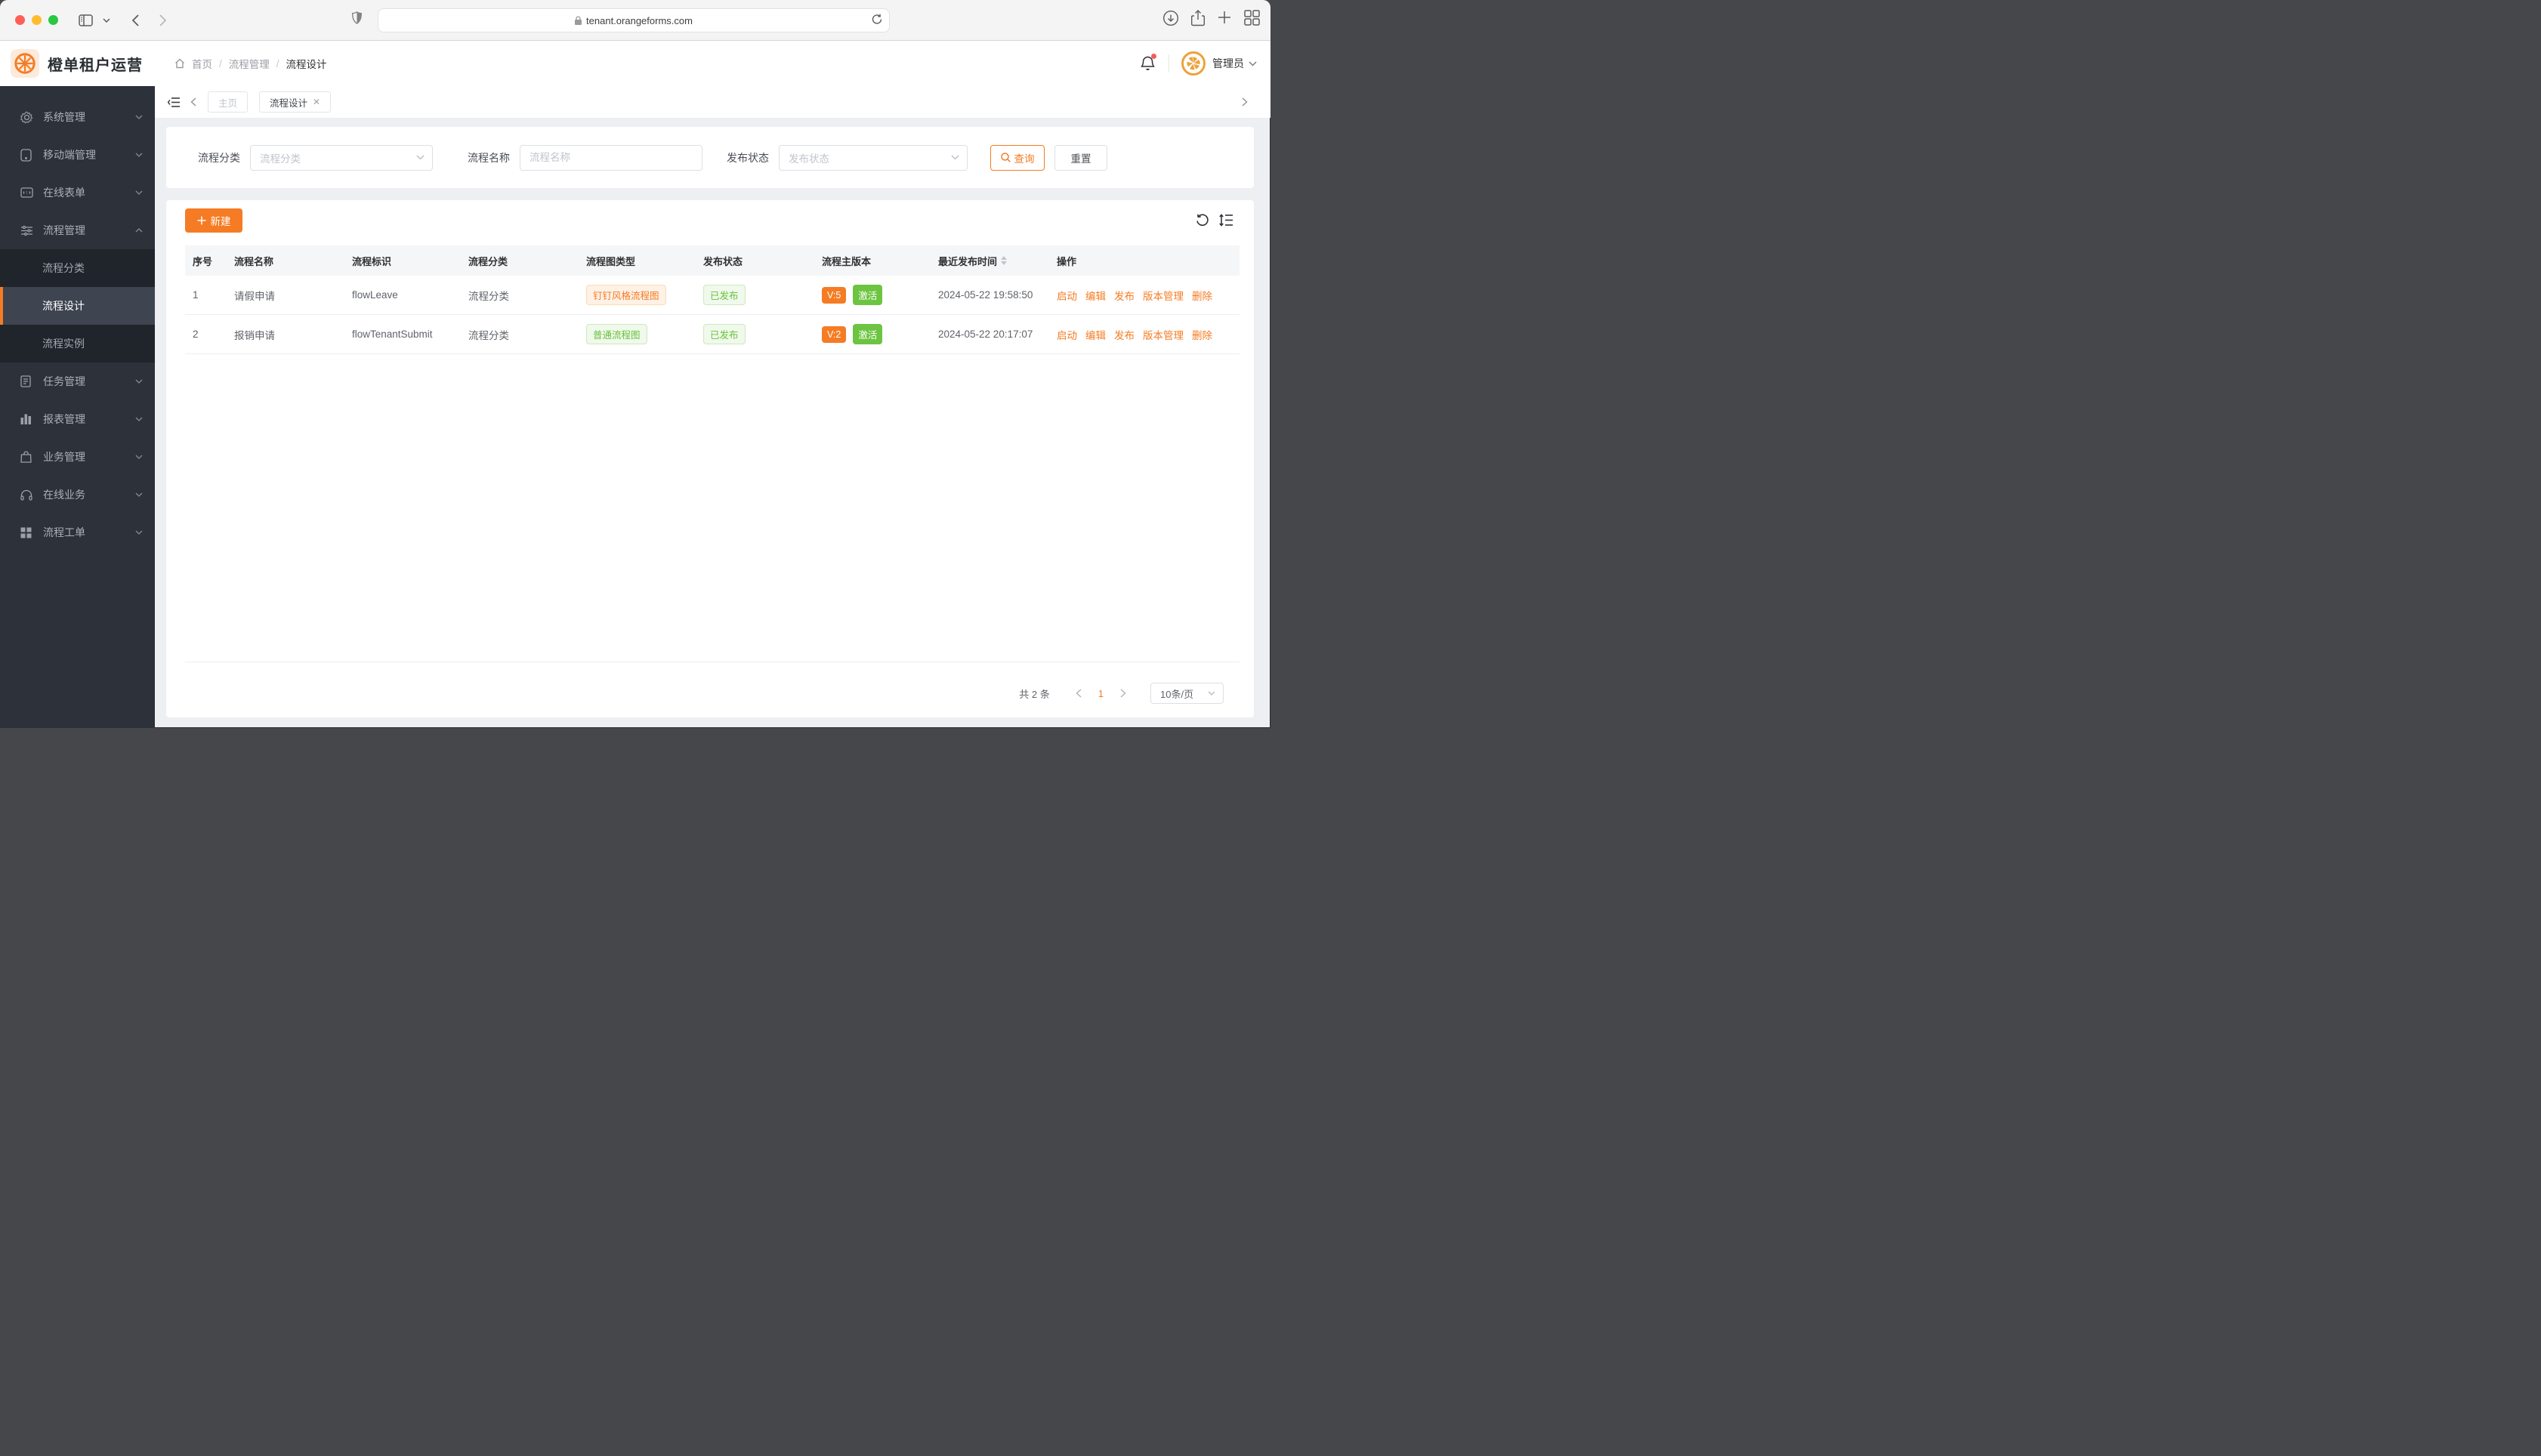 The image size is (2541, 1456). What do you see at coordinates (174, 102) in the screenshot?
I see `collapse-menu-icon` at bounding box center [174, 102].